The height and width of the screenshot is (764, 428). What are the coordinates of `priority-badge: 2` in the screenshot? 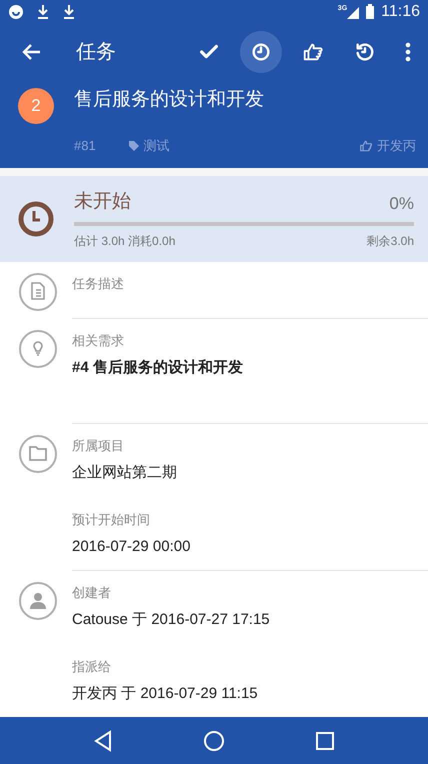 It's located at (36, 106).